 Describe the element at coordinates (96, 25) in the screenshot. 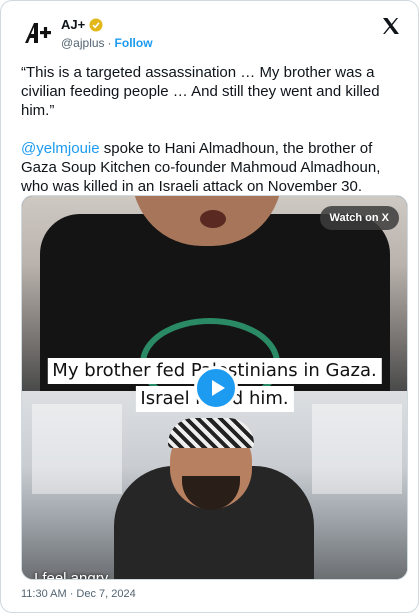

I see `verified-badge-icon` at that location.